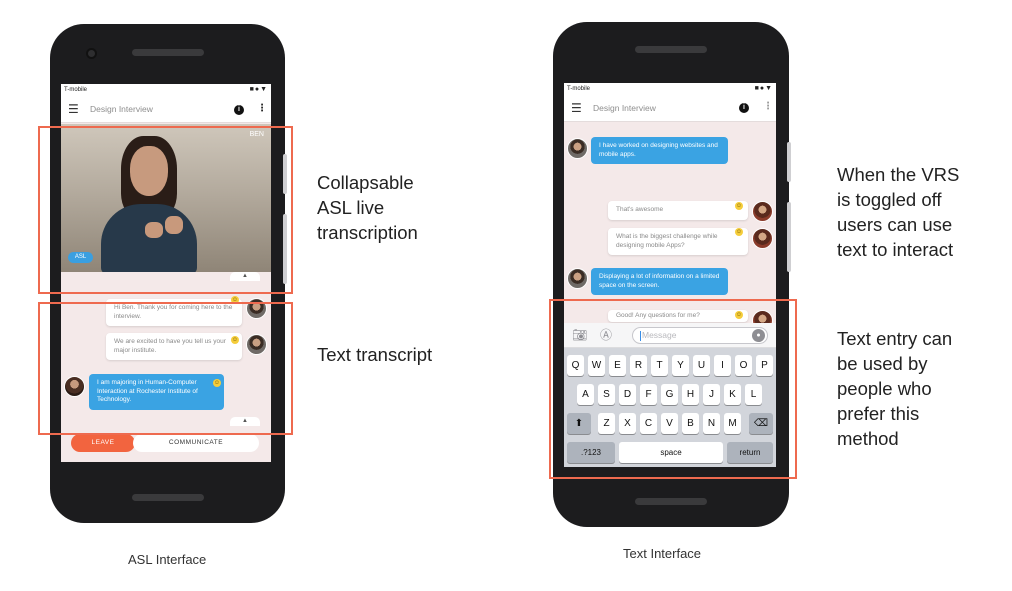 Image resolution: width=1012 pixels, height=591 pixels. Describe the element at coordinates (91, 53) in the screenshot. I see `front-camera` at that location.